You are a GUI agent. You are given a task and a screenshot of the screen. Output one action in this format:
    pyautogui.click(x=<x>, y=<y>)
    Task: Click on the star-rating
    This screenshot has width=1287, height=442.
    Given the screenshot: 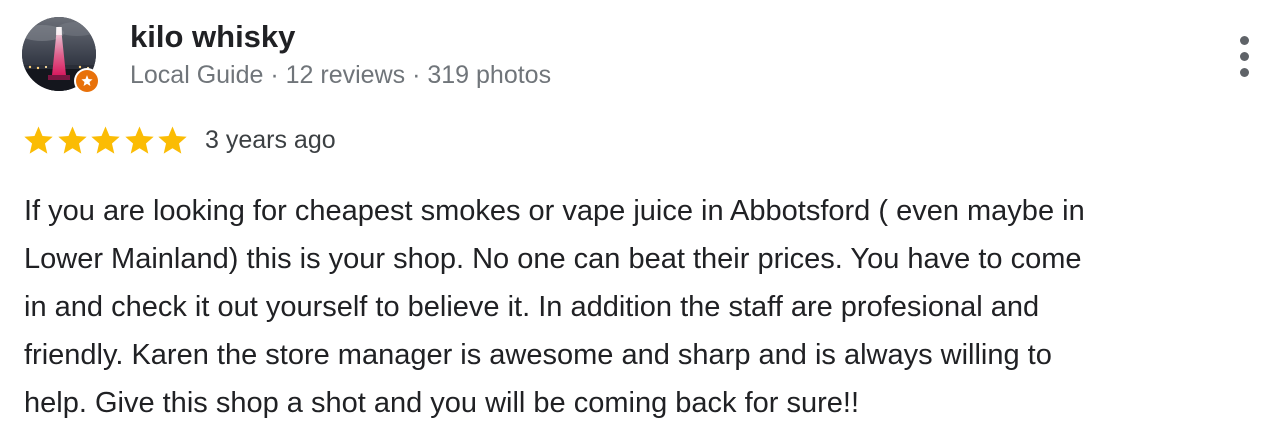 What is the action you would take?
    pyautogui.click(x=106, y=140)
    